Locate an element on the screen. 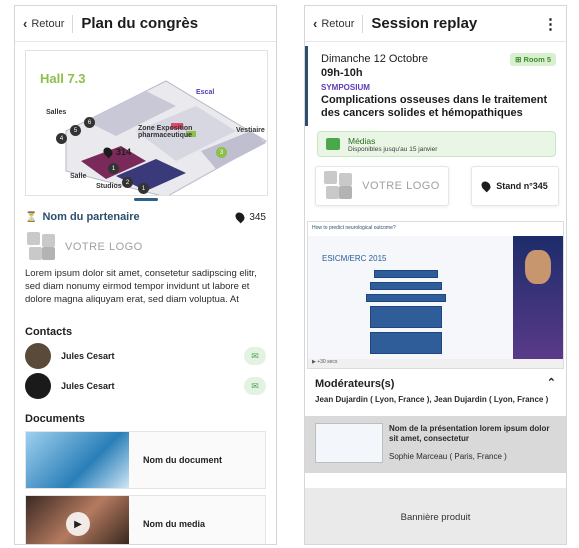  more-options-icon: ⋮ is located at coordinates (550, 24).